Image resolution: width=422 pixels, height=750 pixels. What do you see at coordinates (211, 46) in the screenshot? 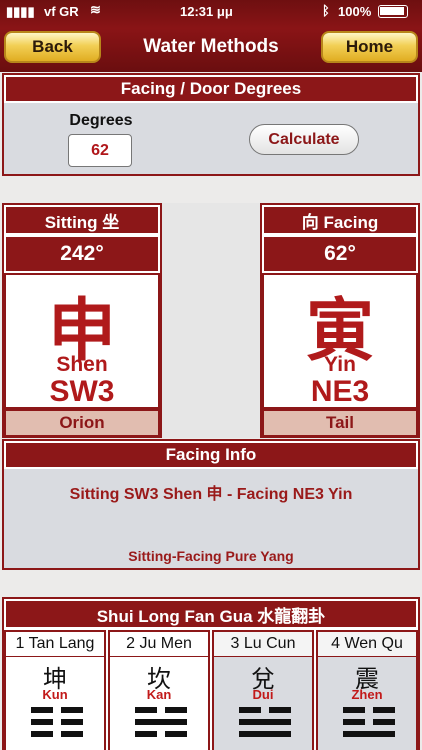
I see `page-title: Water Methods` at bounding box center [211, 46].